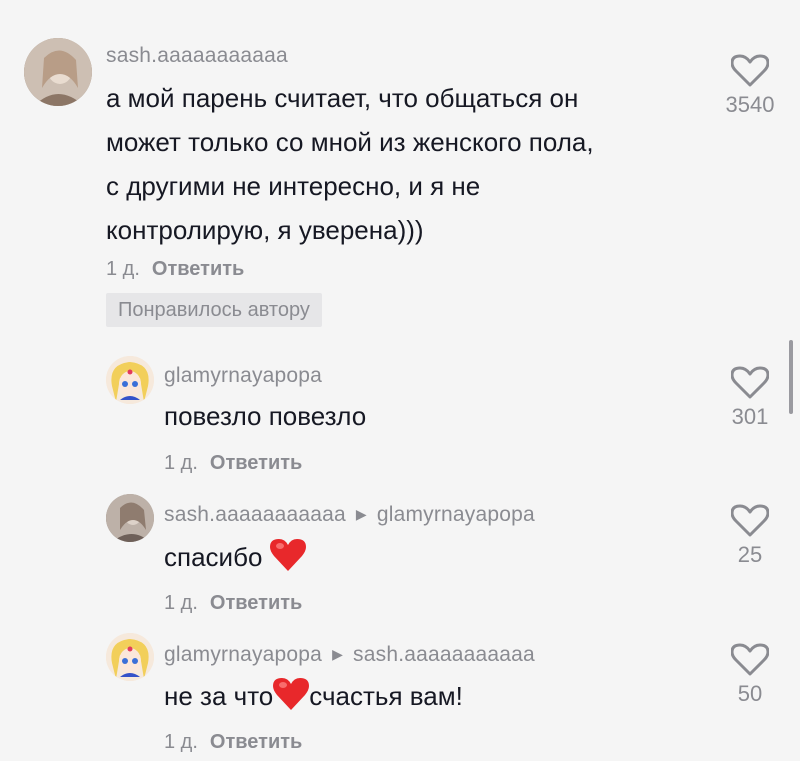  I want to click on reply-text-main: не за что, so click(219, 696).